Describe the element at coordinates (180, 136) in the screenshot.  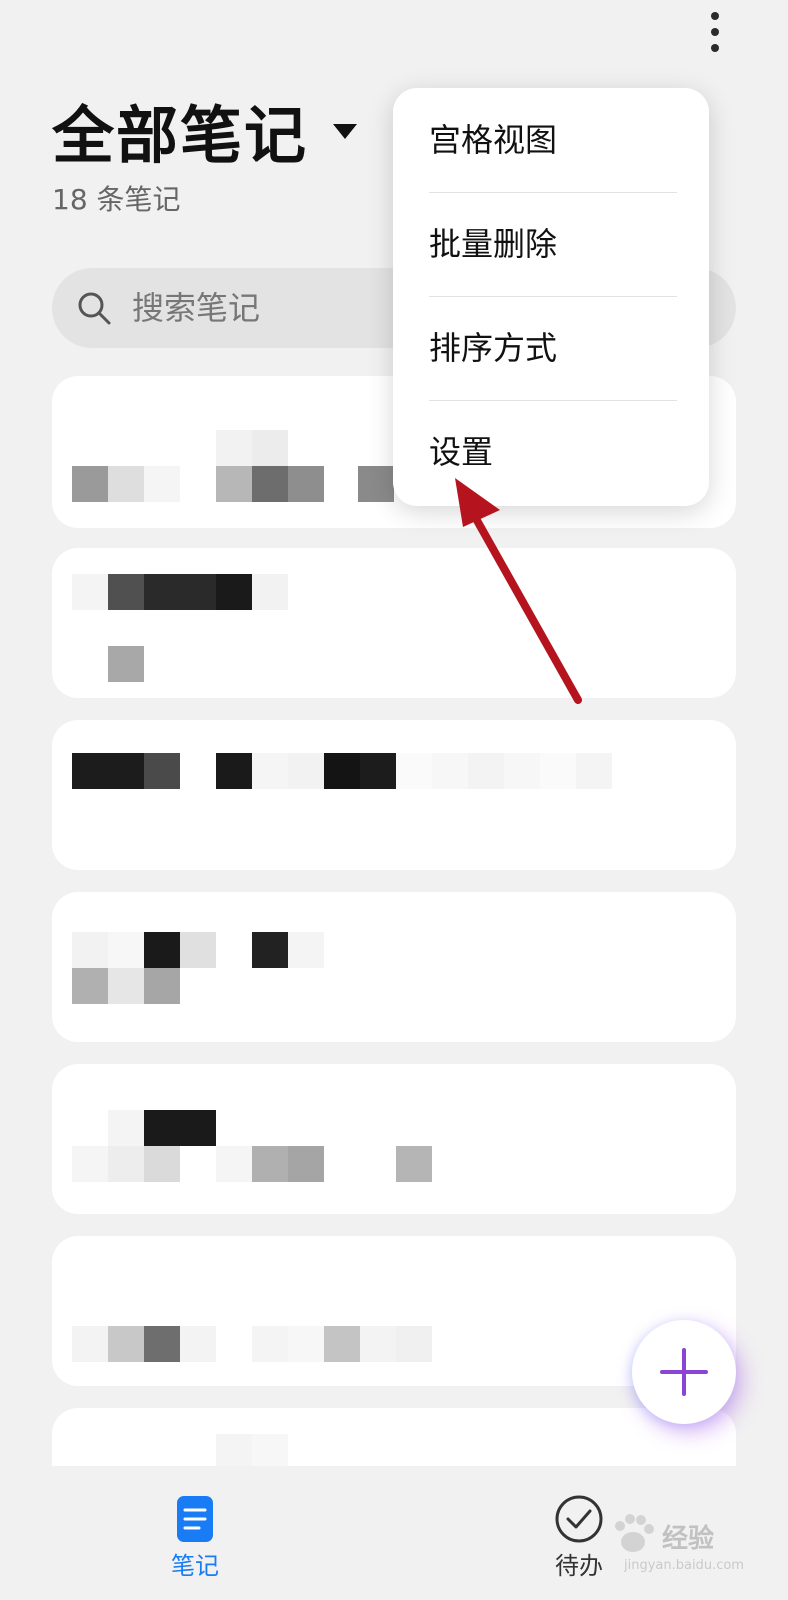
I see `page-title: 全部笔记` at that location.